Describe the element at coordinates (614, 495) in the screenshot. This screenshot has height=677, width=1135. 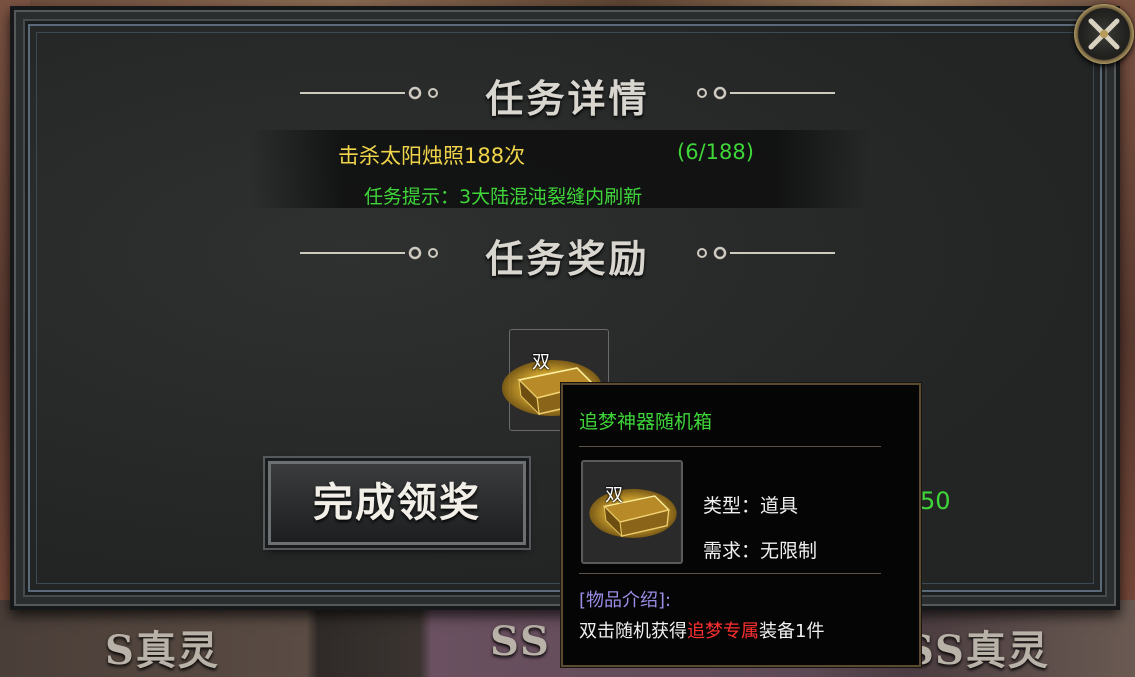
I see `tooltip-item-badge: 双` at that location.